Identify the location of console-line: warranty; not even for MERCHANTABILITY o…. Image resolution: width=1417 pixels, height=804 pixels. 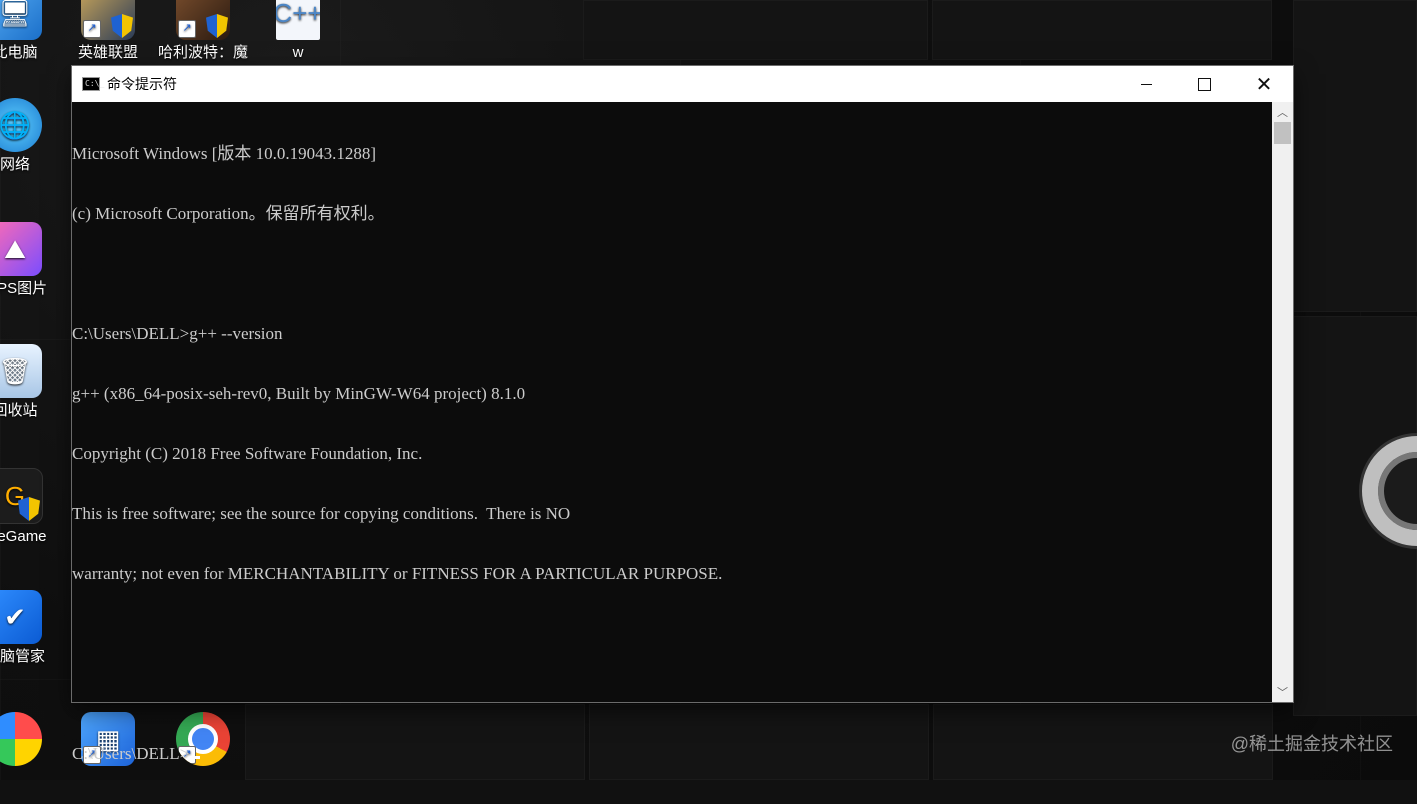
(397, 573).